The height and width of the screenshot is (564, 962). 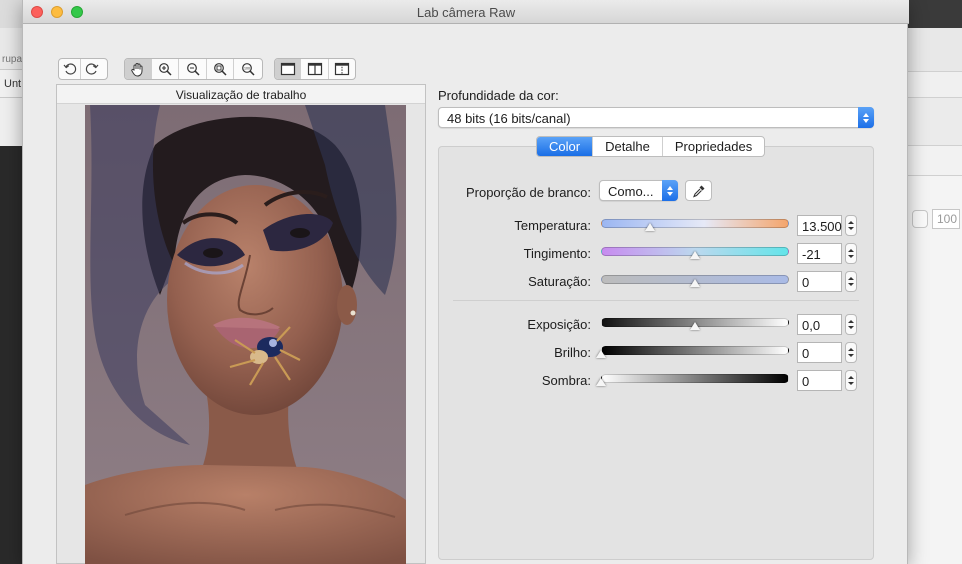 I want to click on rotate-left-button, so click(x=70, y=69).